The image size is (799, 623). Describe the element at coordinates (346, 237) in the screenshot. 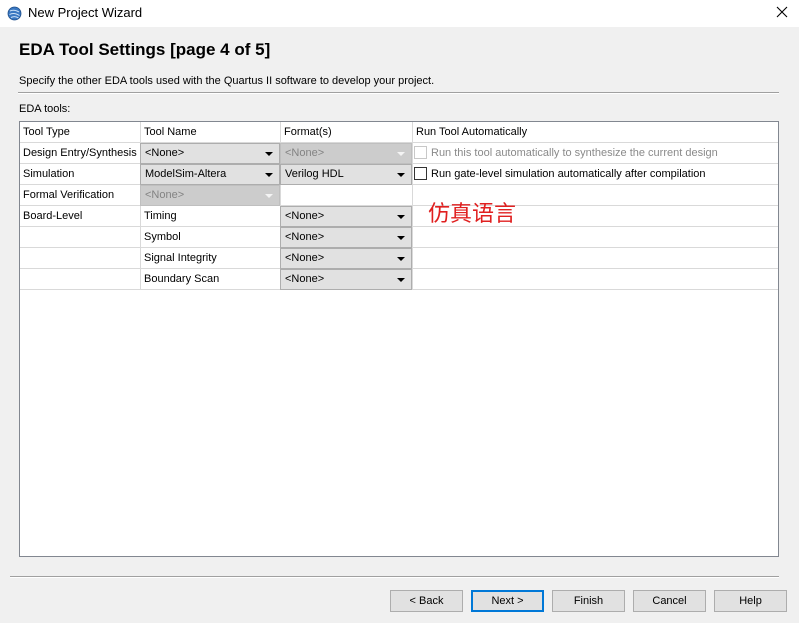

I see `symbol-format-select: <None>` at that location.